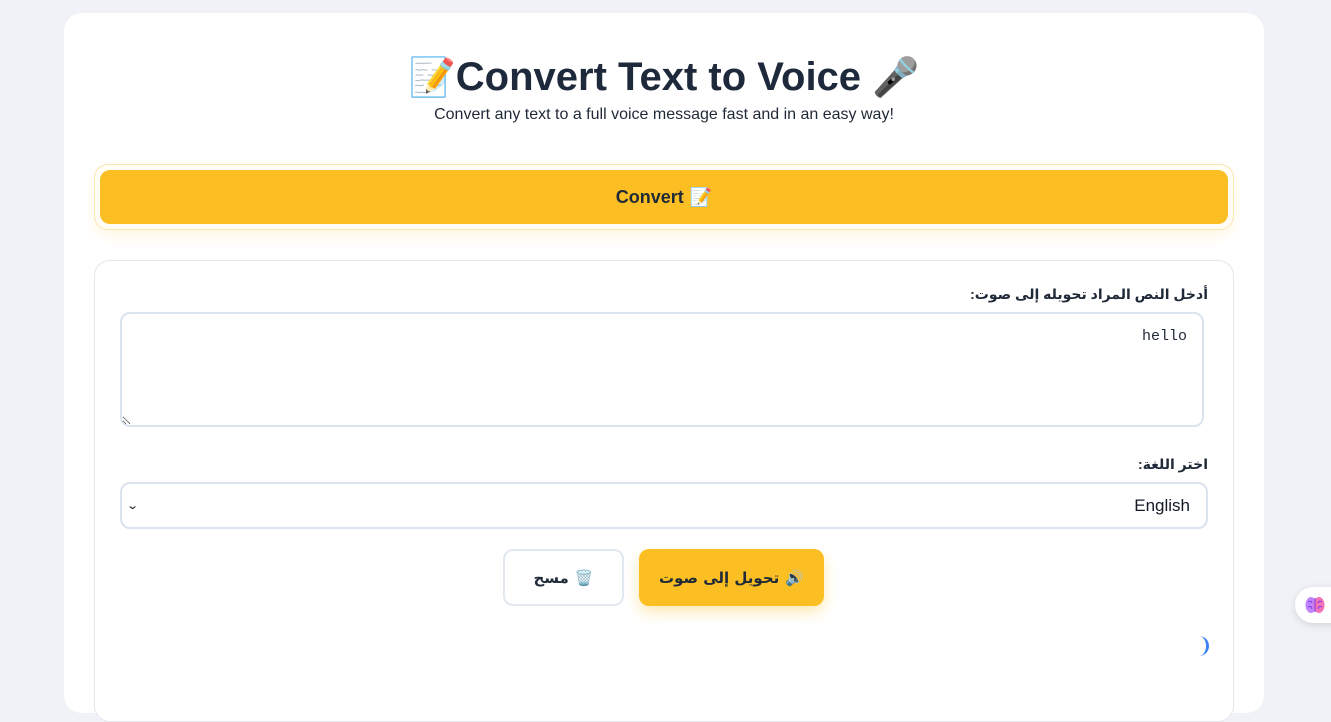 The image size is (1331, 722). What do you see at coordinates (551, 577) in the screenshot?
I see `clear-button-label: مسح` at bounding box center [551, 577].